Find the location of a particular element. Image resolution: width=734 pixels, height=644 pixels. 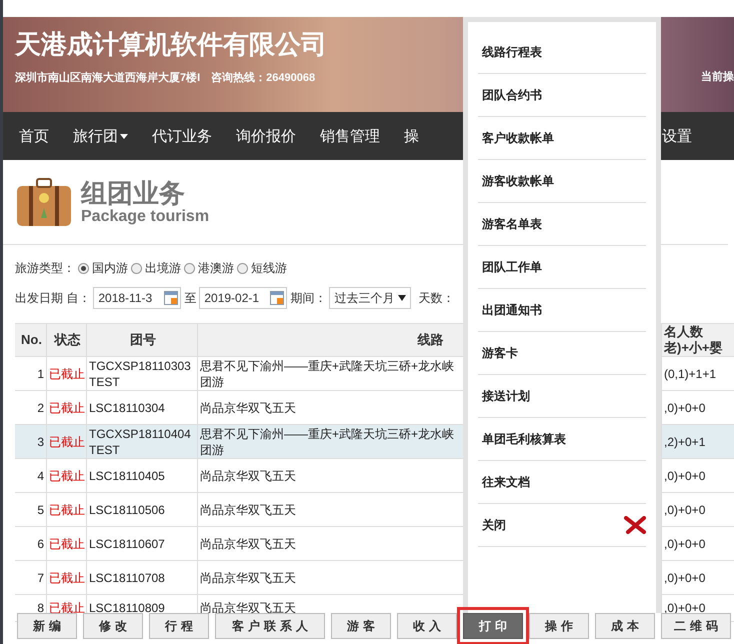

column-header: 团号 is located at coordinates (143, 340).